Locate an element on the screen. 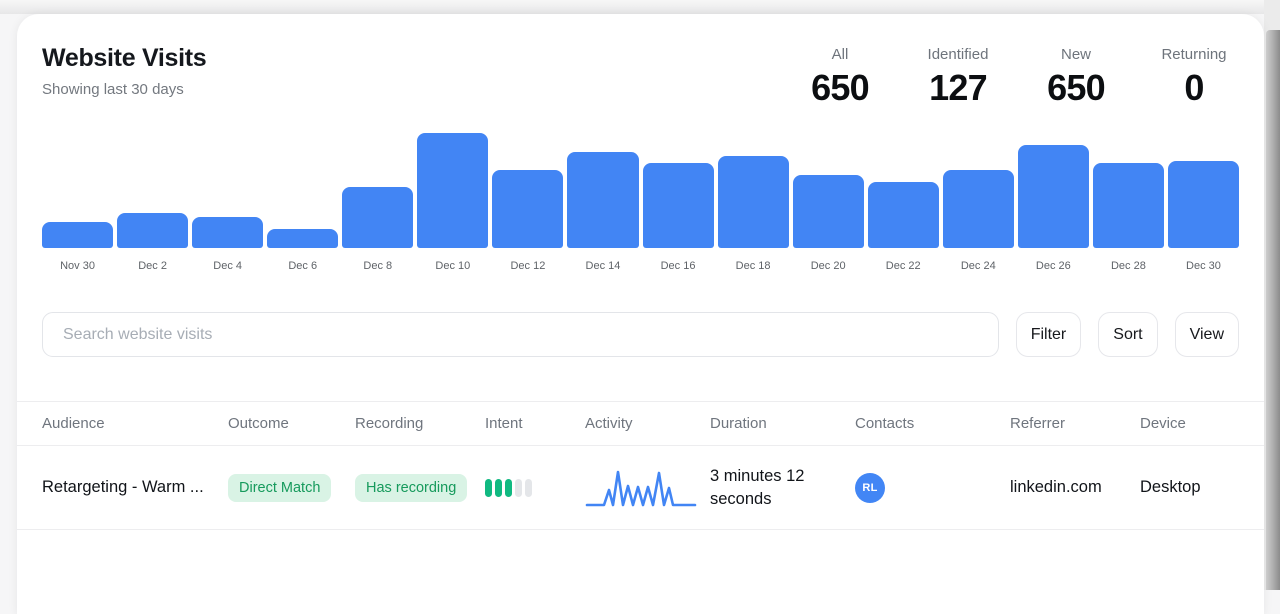  bar-date-label: Dec 18 is located at coordinates (753, 266).